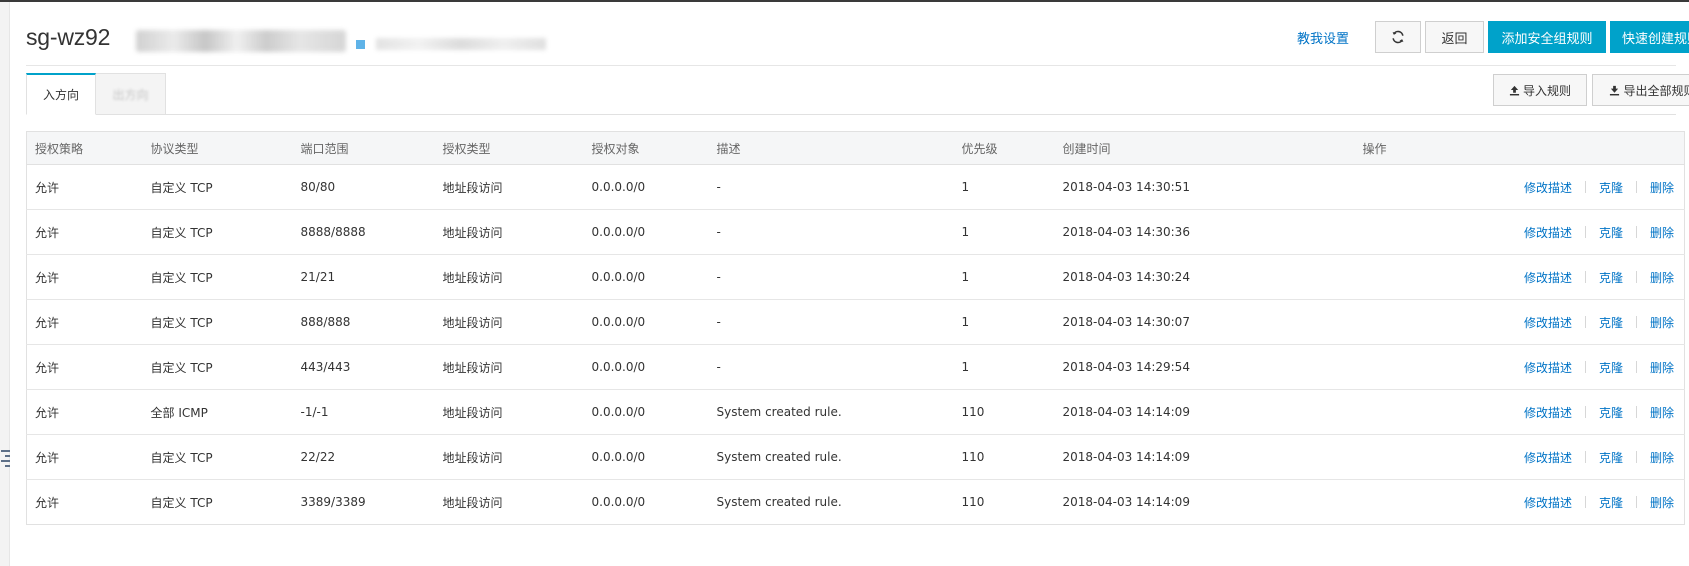  Describe the element at coordinates (5, 460) in the screenshot. I see `menu-toggle-icon` at that location.